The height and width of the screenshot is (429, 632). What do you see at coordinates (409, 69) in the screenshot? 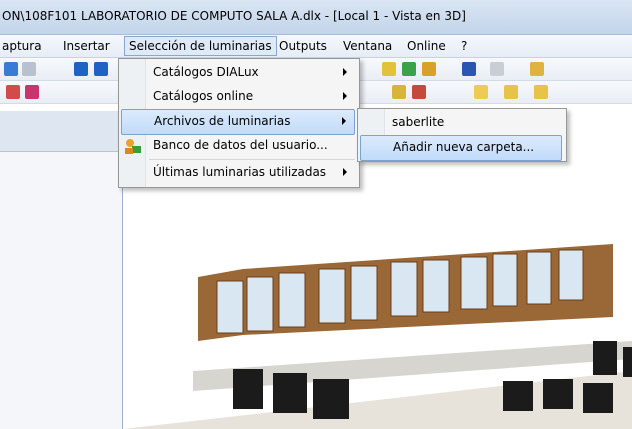
I see `calc-icon` at bounding box center [409, 69].